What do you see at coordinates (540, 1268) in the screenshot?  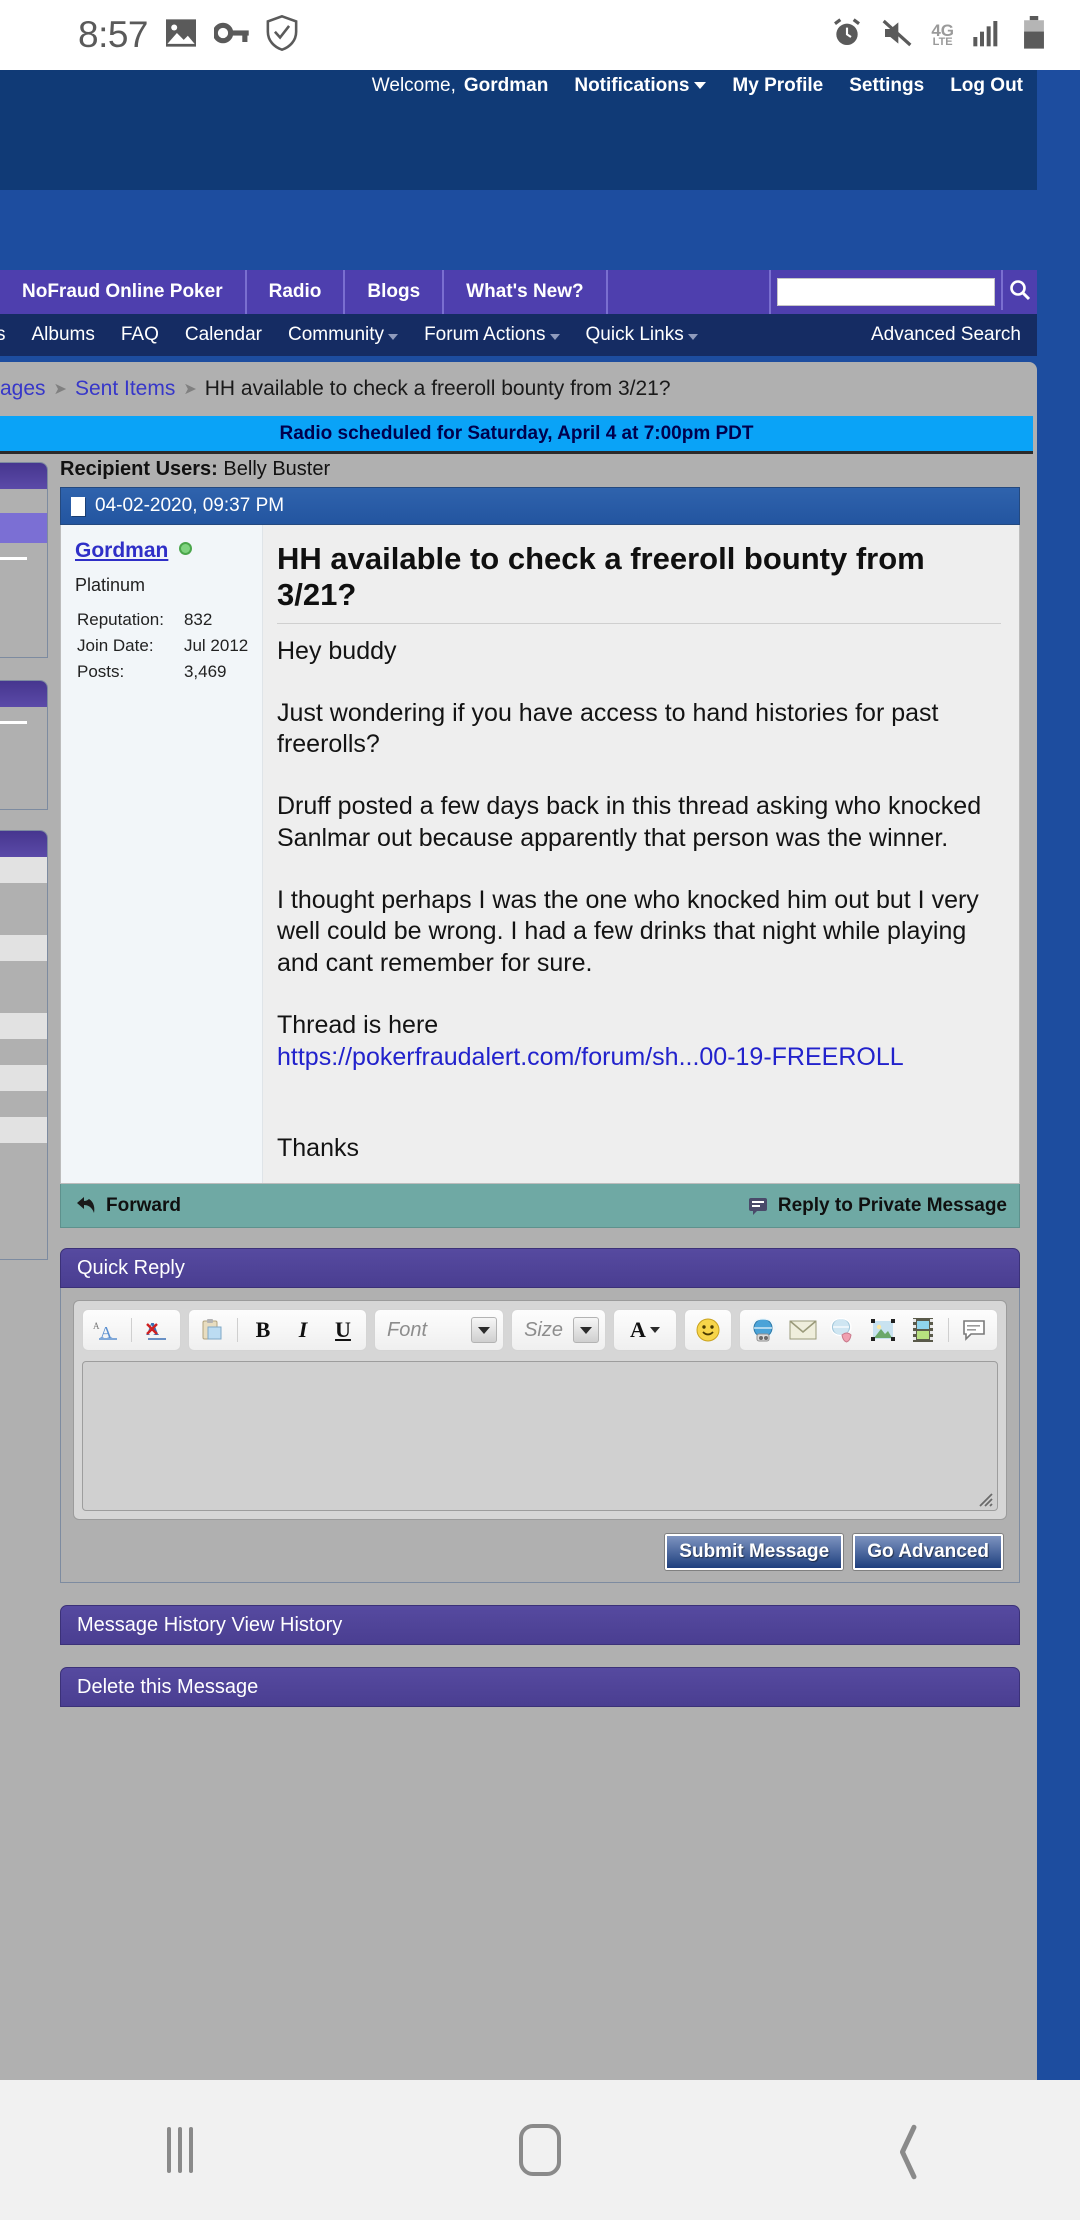 I see `quick-reply-title: Quick Reply` at bounding box center [540, 1268].